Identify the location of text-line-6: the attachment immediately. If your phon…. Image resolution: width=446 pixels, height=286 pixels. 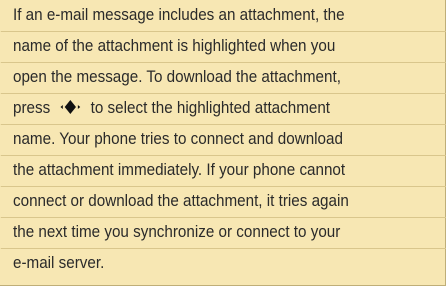
(214, 170).